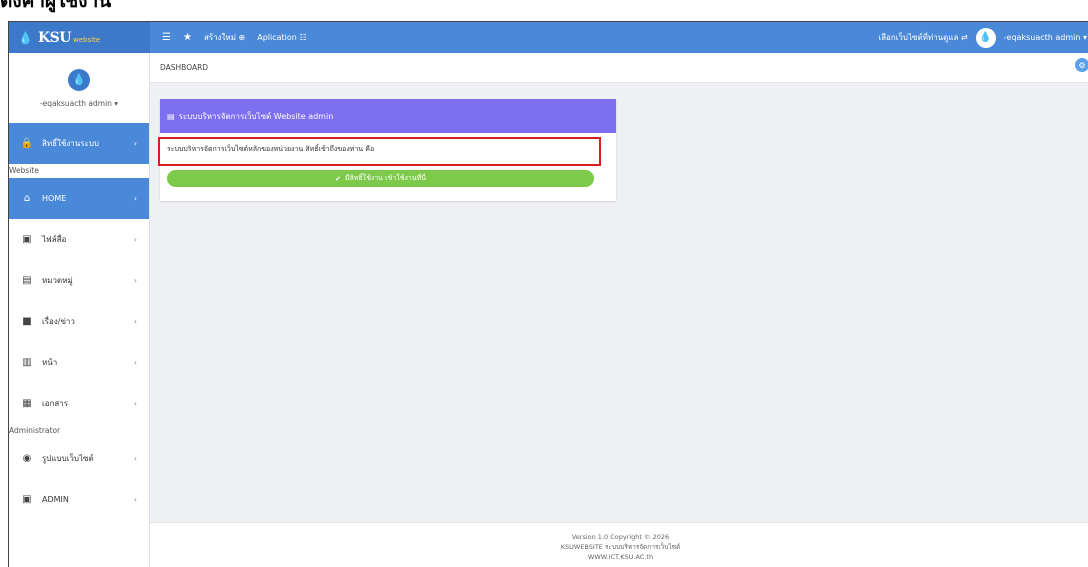  I want to click on image-icon: ▣, so click(27, 239).